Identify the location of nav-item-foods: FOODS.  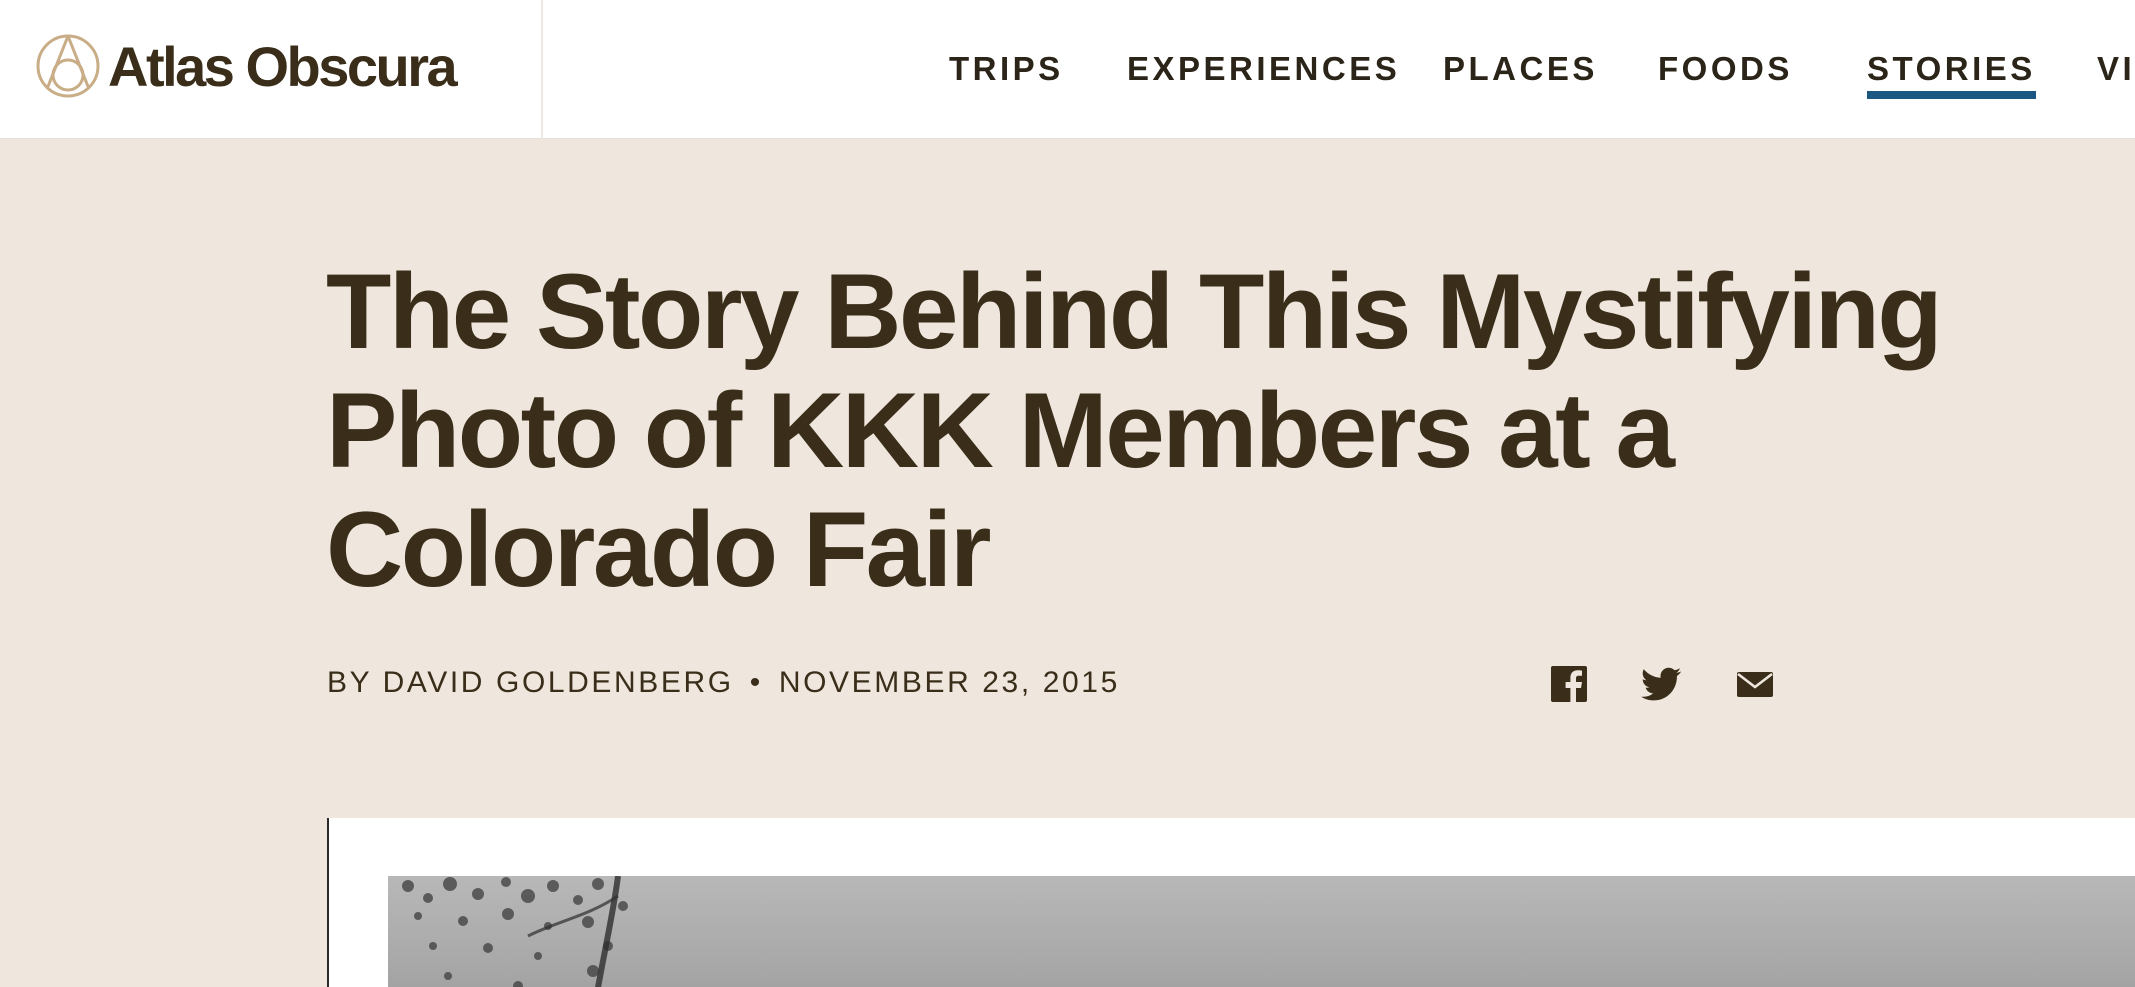
(1725, 69).